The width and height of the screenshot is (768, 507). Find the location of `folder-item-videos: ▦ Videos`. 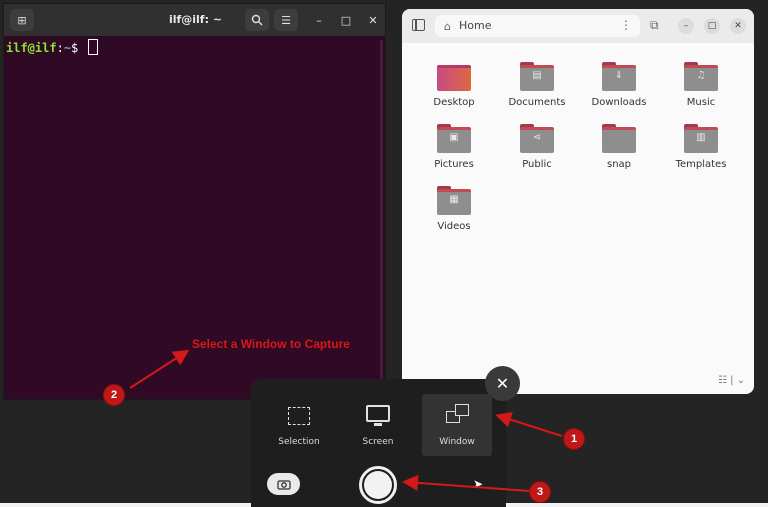

folder-item-videos: ▦ Videos is located at coordinates (454, 209).